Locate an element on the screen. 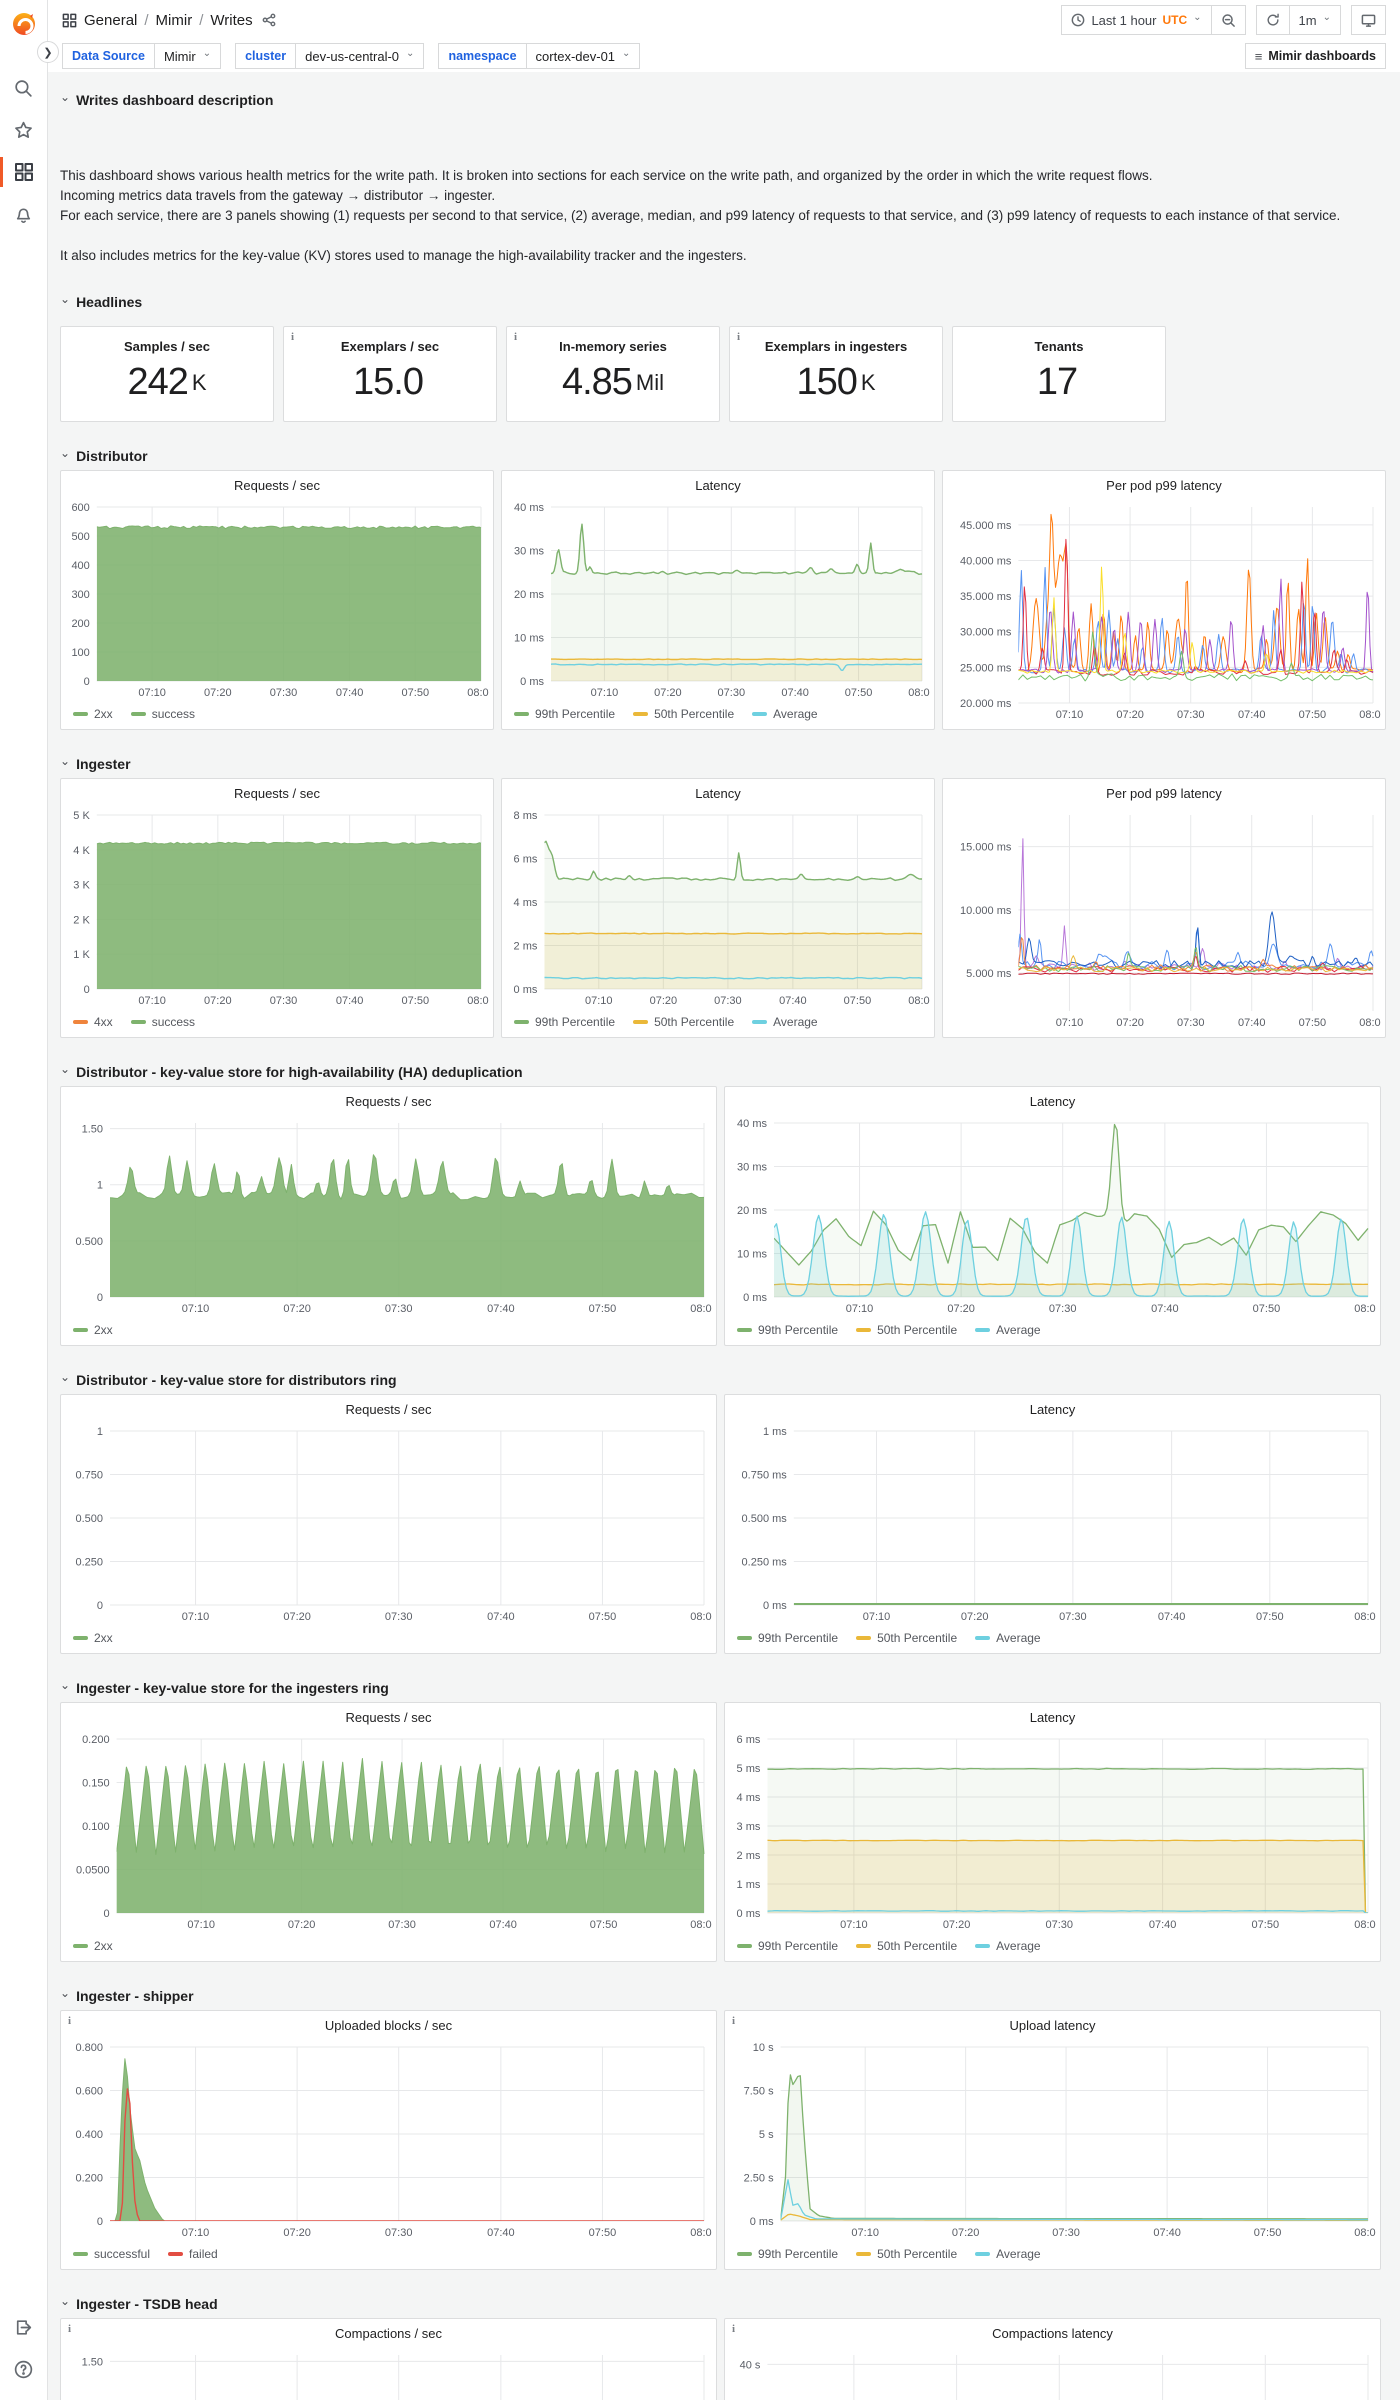  variable-select-cluster: dev-us-central-0 ⌄ is located at coordinates (360, 56).